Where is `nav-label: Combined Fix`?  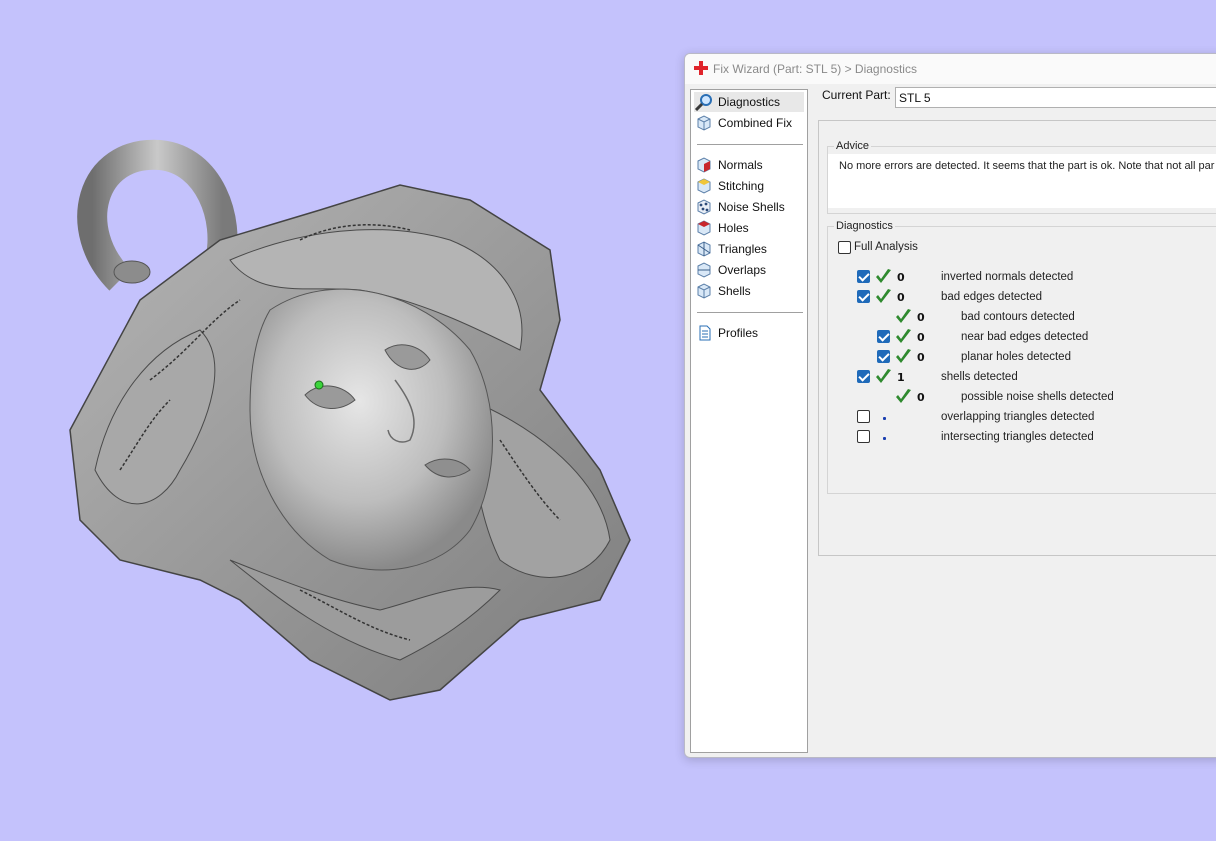 nav-label: Combined Fix is located at coordinates (755, 123).